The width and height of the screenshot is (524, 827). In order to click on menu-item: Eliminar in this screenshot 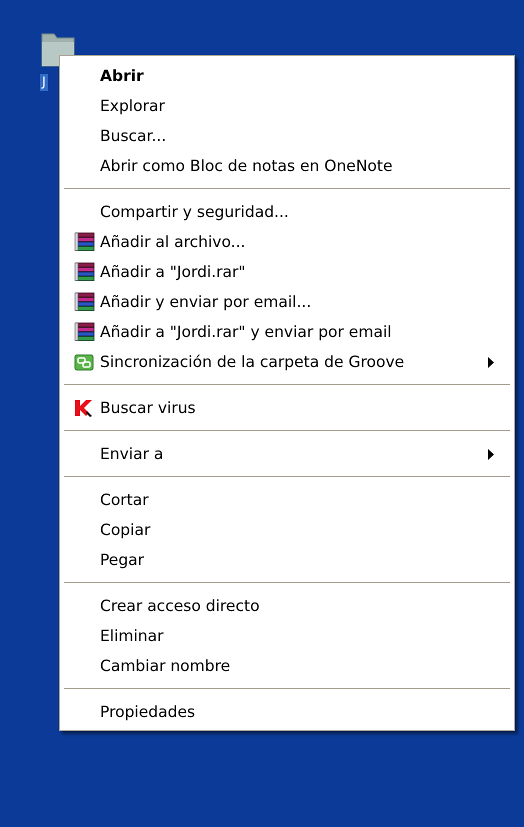, I will do `click(287, 636)`.